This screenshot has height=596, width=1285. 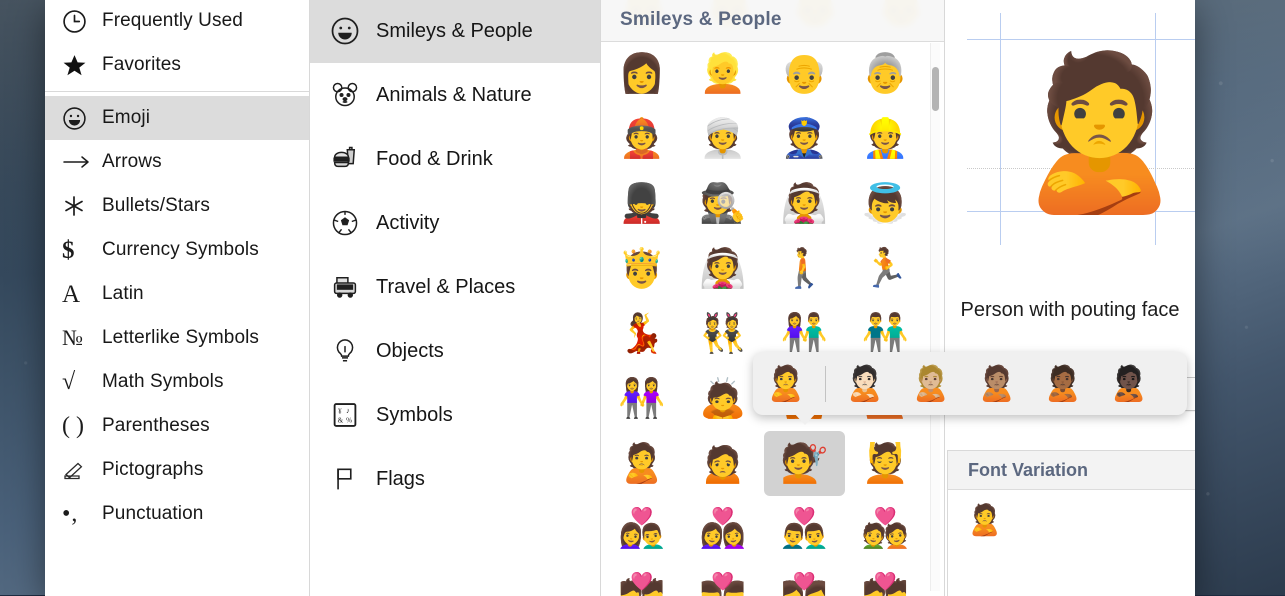 I want to click on emoji-cell: 🙍, so click(x=722, y=463).